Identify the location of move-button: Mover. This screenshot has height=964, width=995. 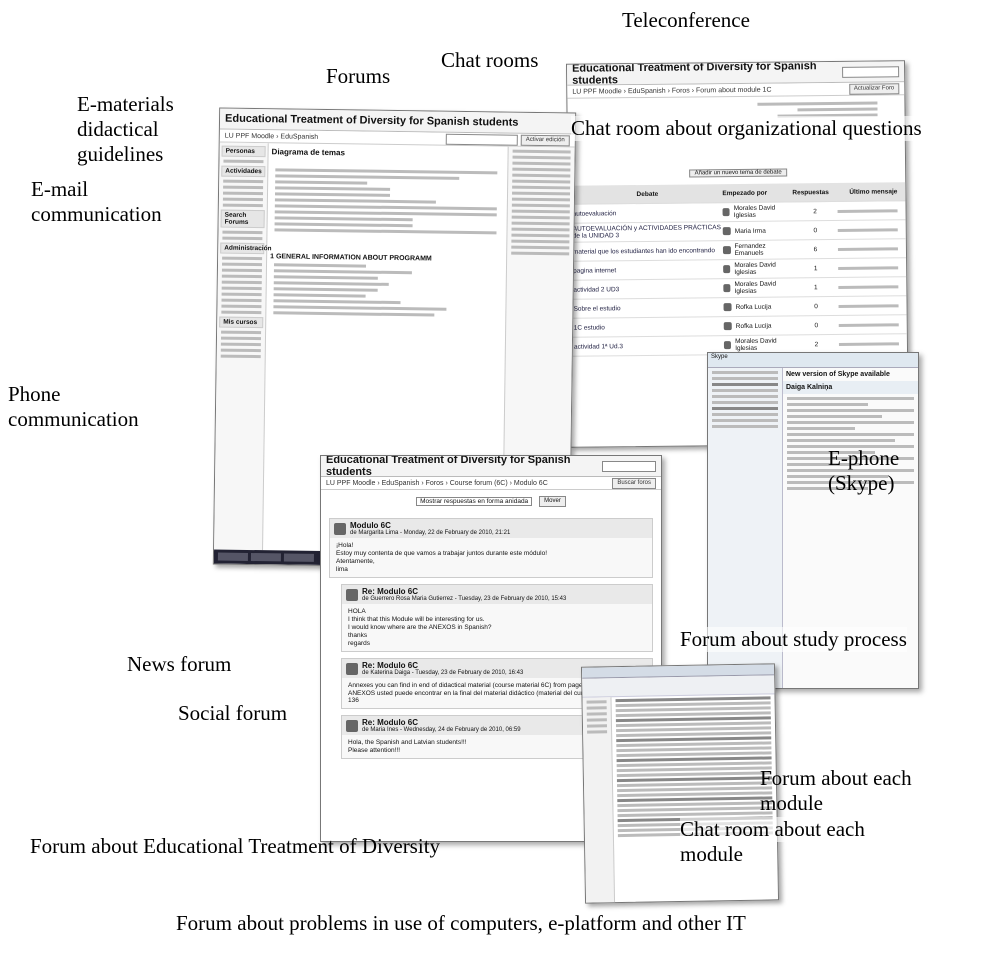
(552, 501).